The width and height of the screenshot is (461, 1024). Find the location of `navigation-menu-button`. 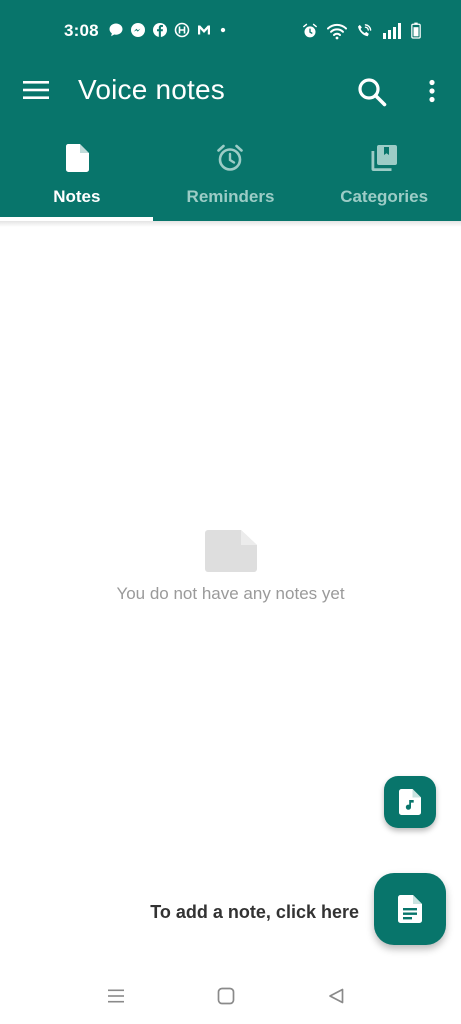

navigation-menu-button is located at coordinates (36, 90).